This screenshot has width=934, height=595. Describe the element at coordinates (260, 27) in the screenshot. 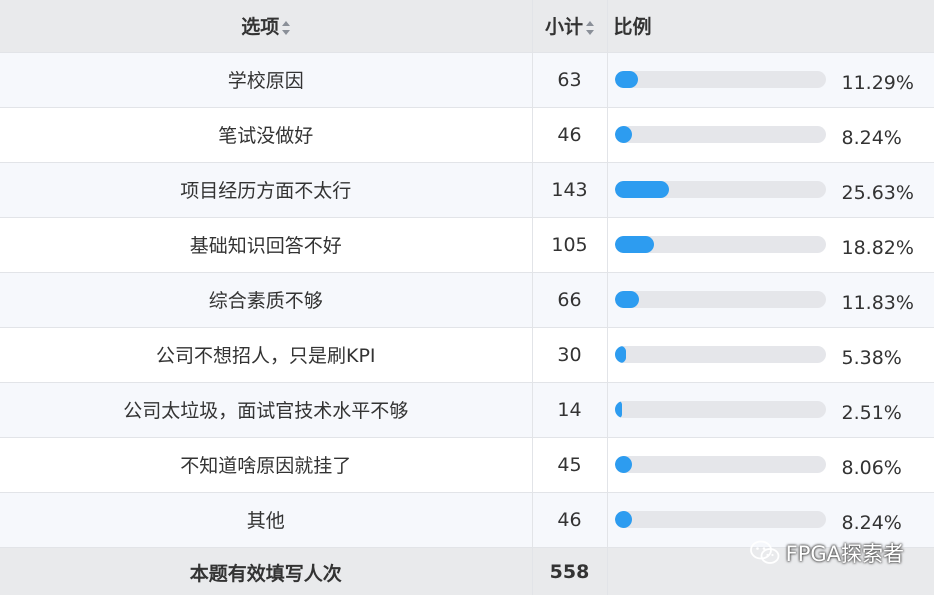

I see `column-header-option-label: 选项` at that location.